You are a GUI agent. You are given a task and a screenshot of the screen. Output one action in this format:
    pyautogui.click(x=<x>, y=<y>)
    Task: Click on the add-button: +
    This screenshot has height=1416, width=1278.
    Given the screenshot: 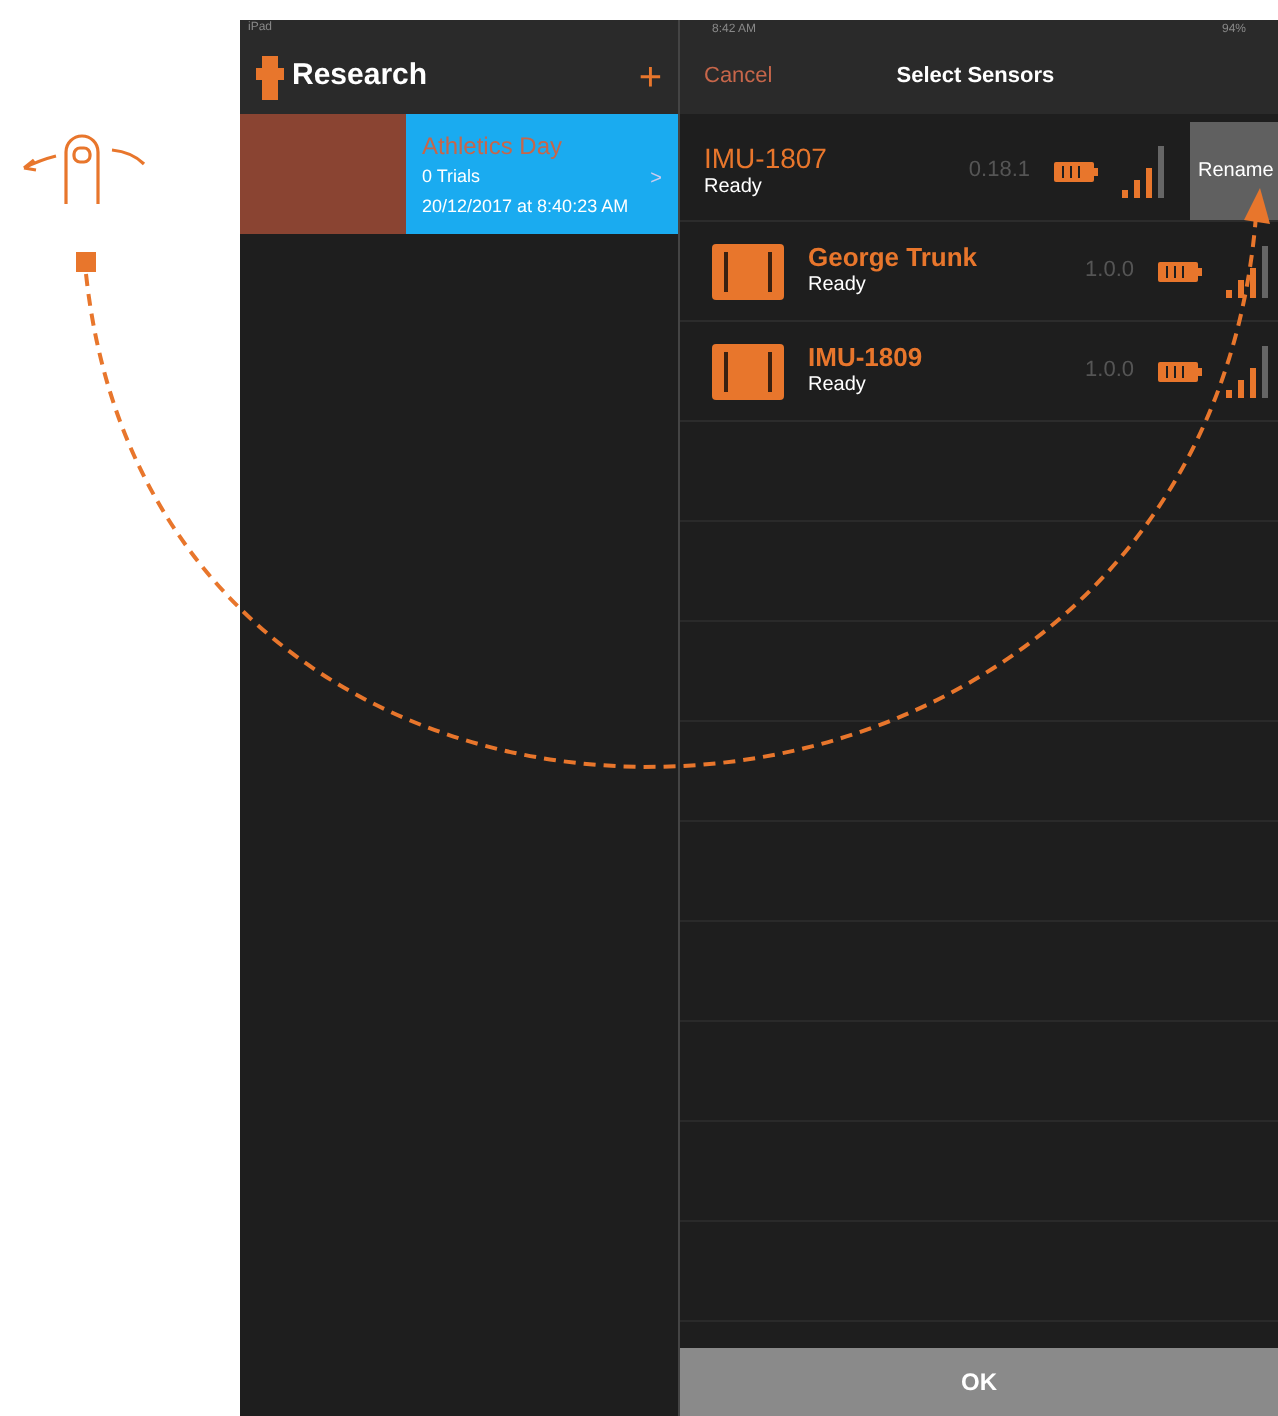 What is the action you would take?
    pyautogui.click(x=650, y=77)
    